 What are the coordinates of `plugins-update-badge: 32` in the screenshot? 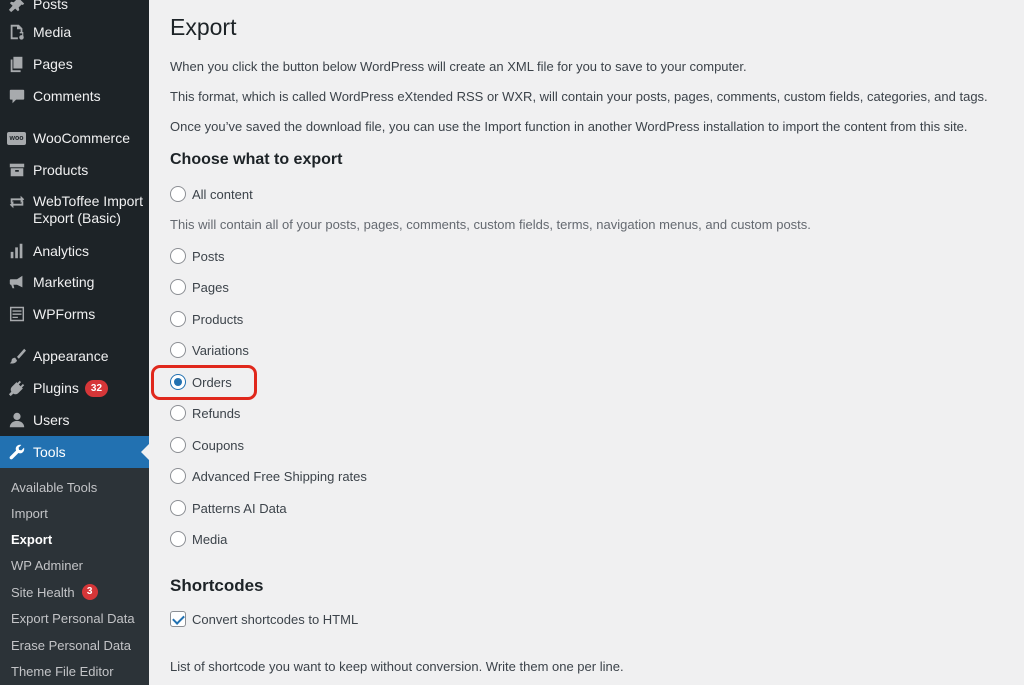 It's located at (96, 388).